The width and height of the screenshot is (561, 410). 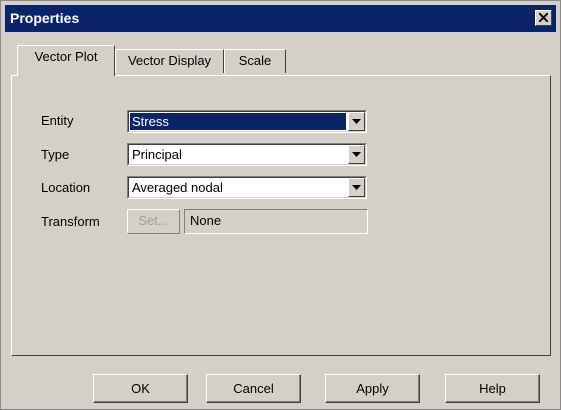 What do you see at coordinates (280, 18) in the screenshot?
I see `title-bar: Properties` at bounding box center [280, 18].